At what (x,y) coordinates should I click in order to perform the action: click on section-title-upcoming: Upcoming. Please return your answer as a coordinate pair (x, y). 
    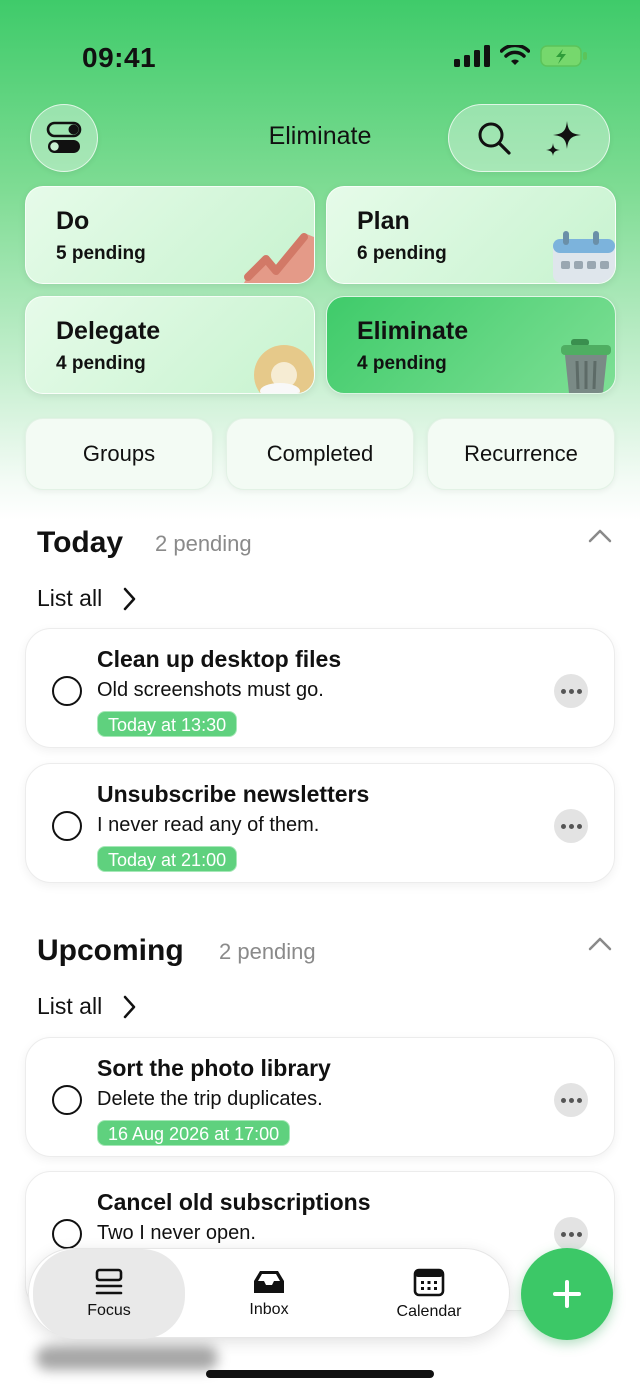
    Looking at the image, I should click on (110, 950).